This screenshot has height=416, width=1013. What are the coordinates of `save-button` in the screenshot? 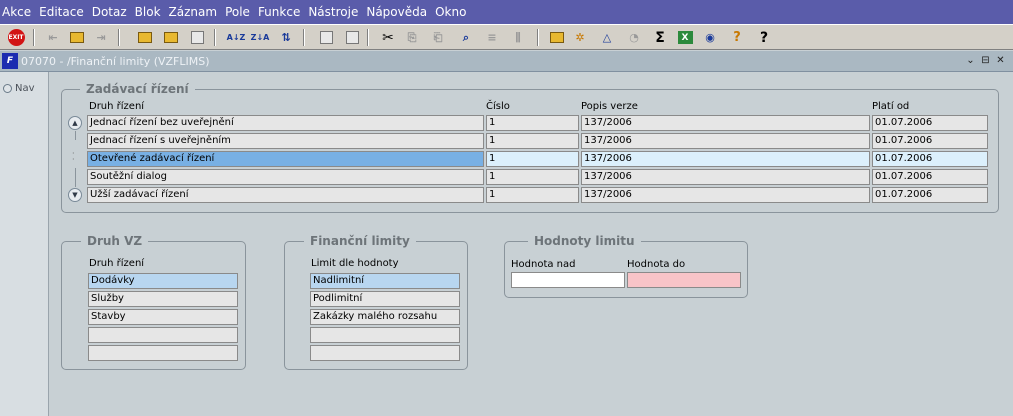 It's located at (77, 37).